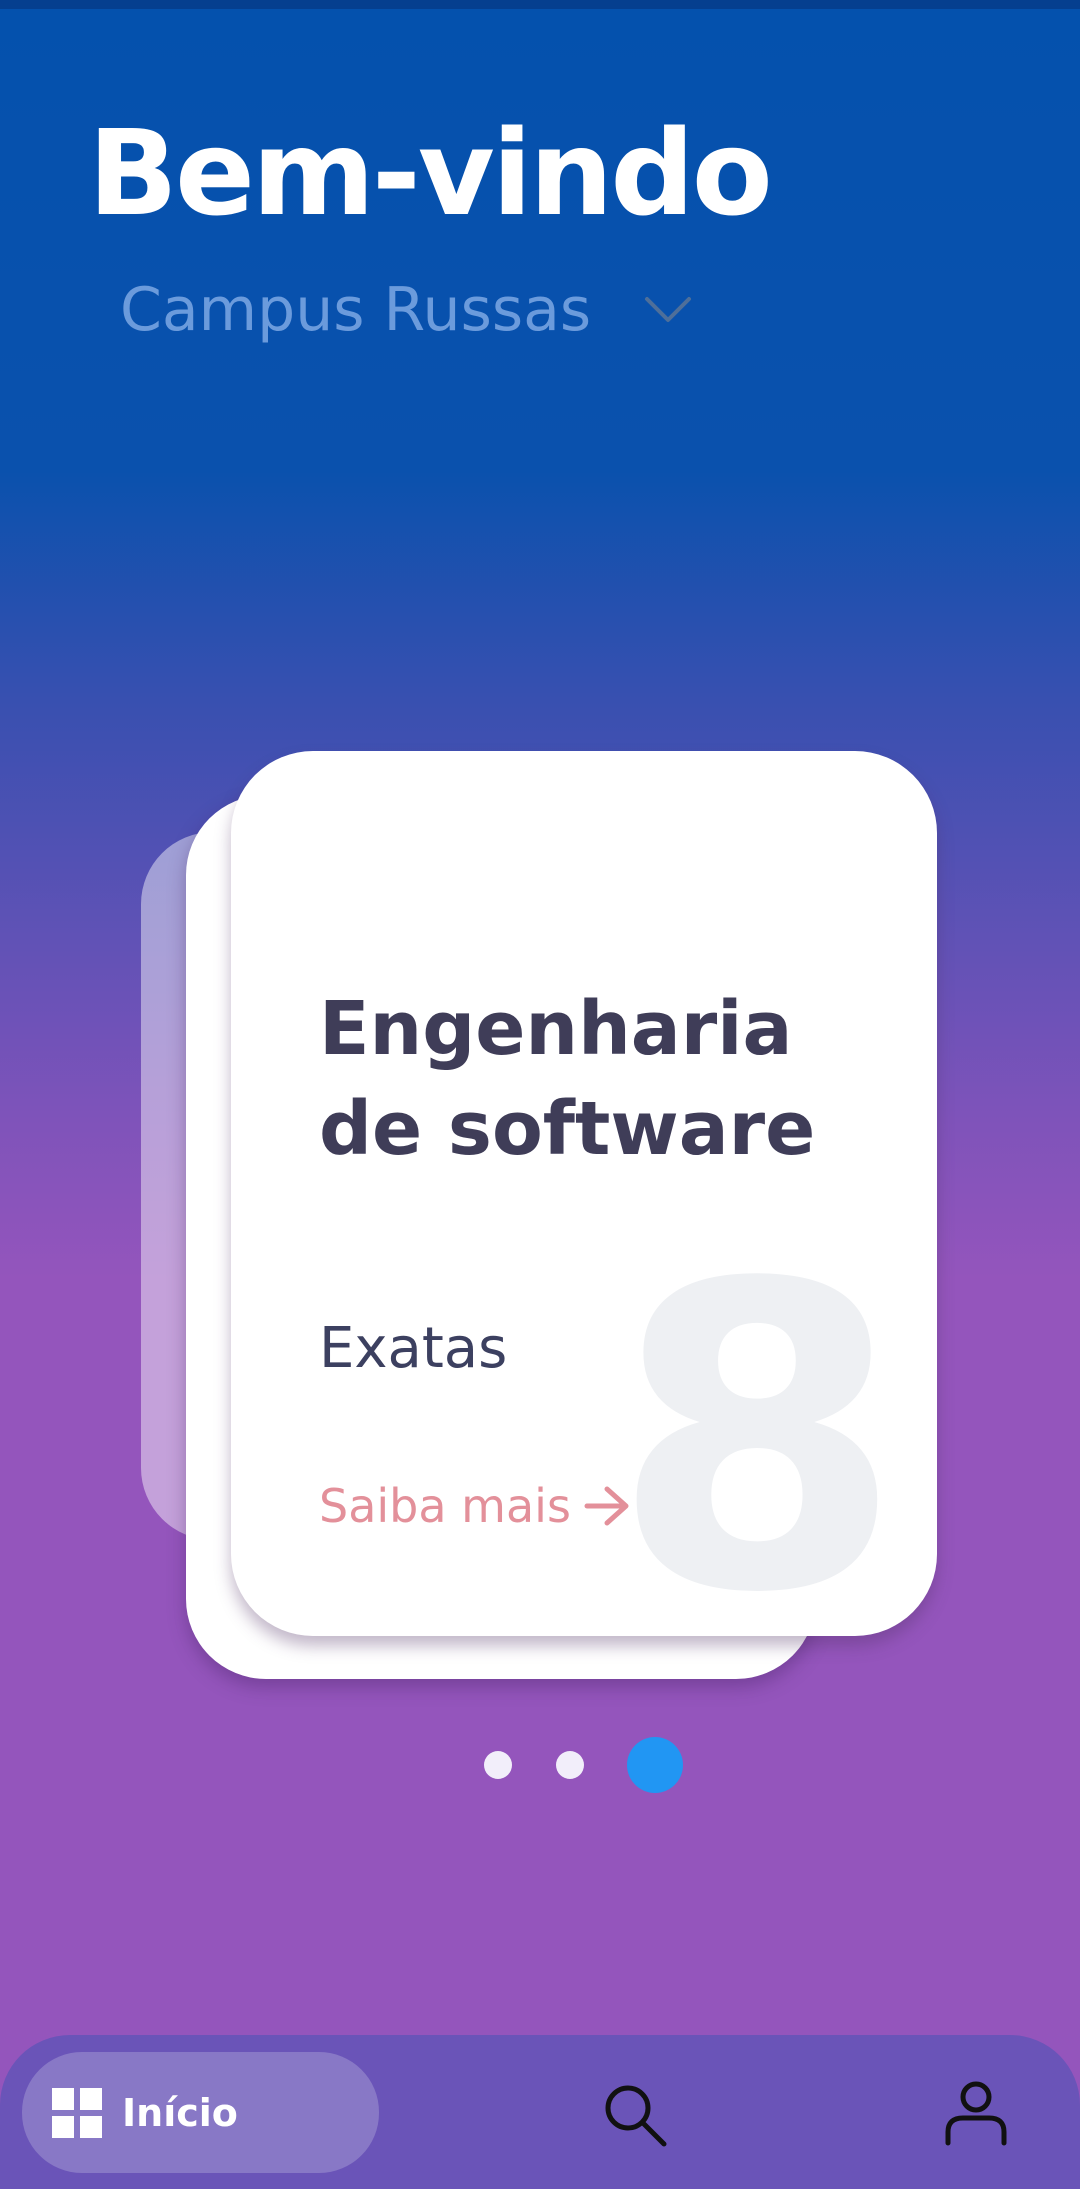 This screenshot has height=2189, width=1080. I want to click on card-number: 8, so click(757, 1416).